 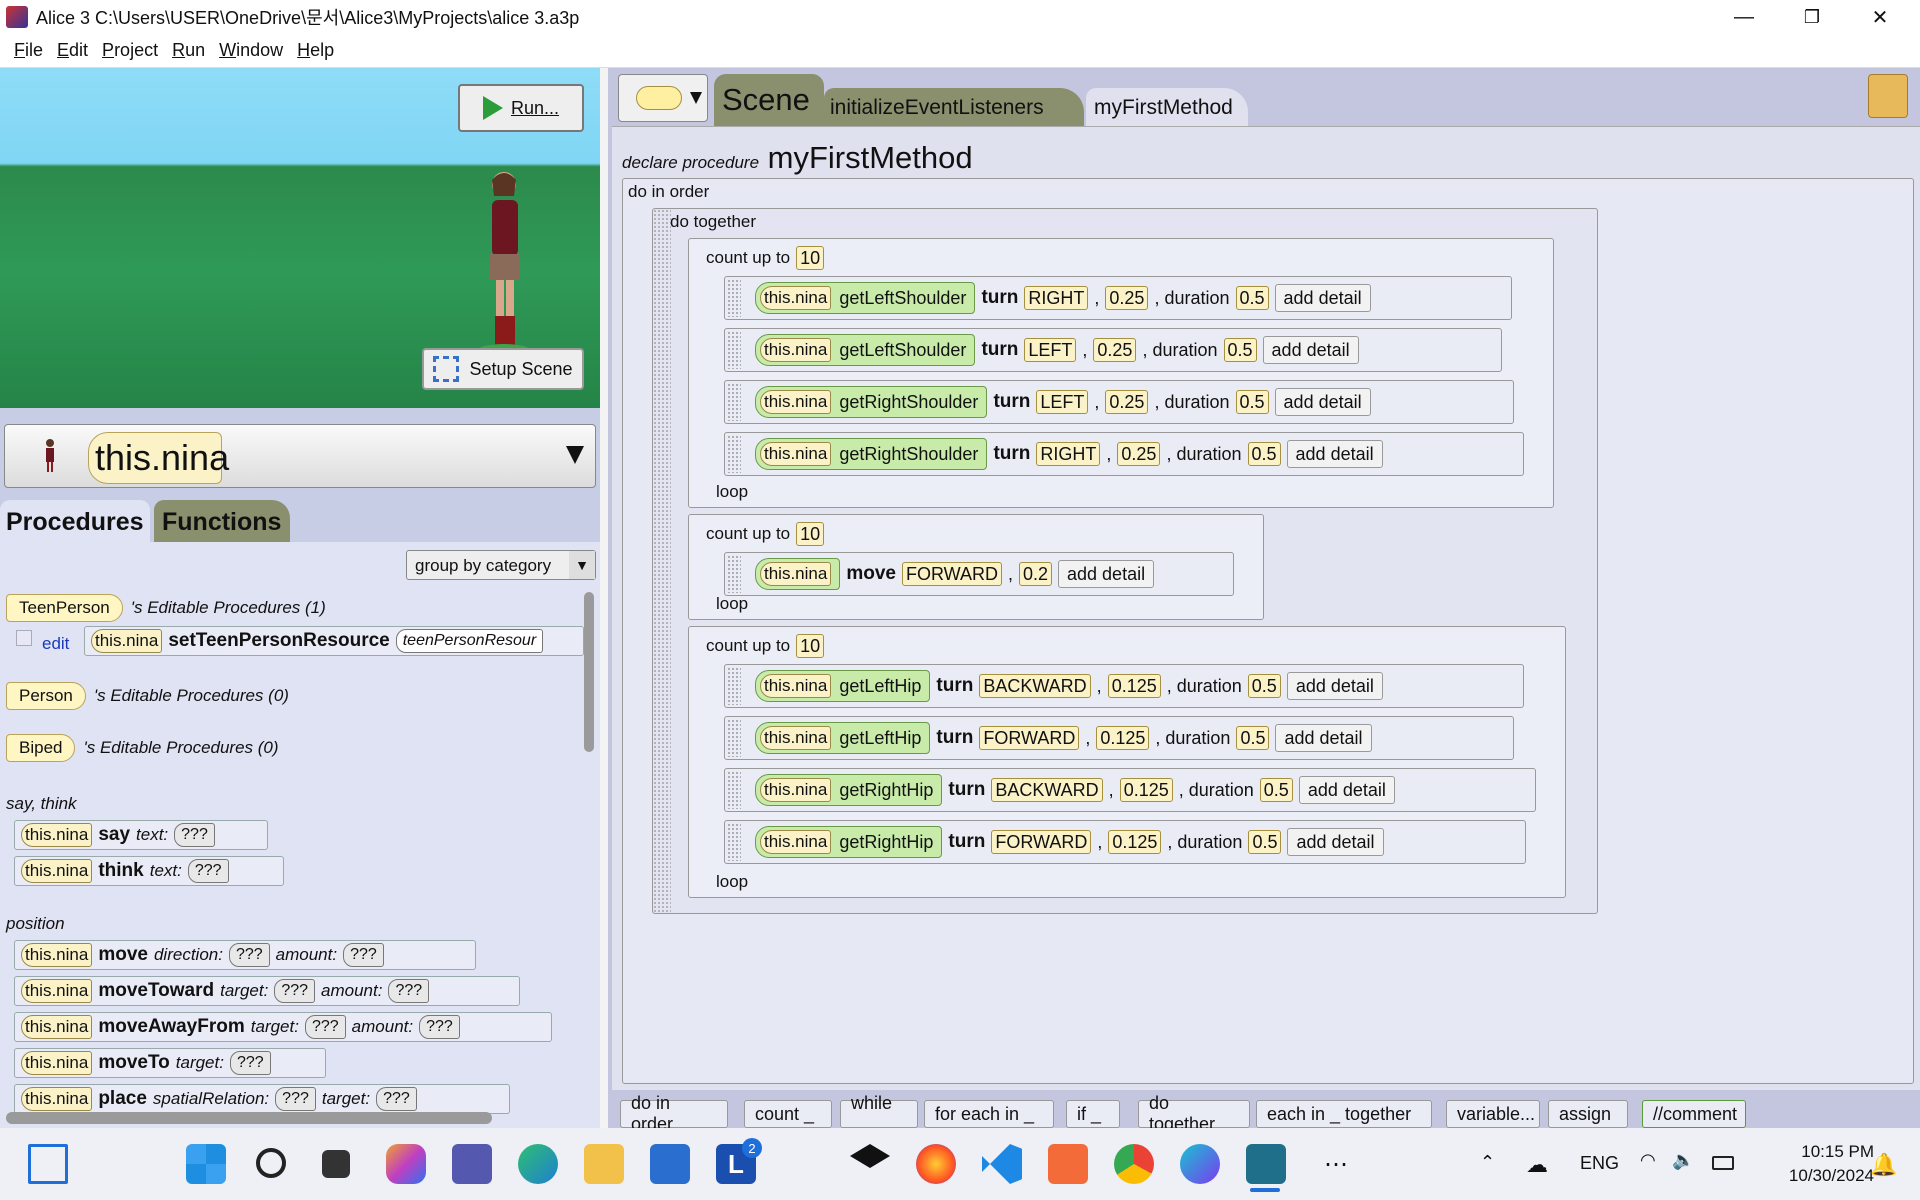 What do you see at coordinates (72, 50) in the screenshot?
I see `menu-edit: Edit` at bounding box center [72, 50].